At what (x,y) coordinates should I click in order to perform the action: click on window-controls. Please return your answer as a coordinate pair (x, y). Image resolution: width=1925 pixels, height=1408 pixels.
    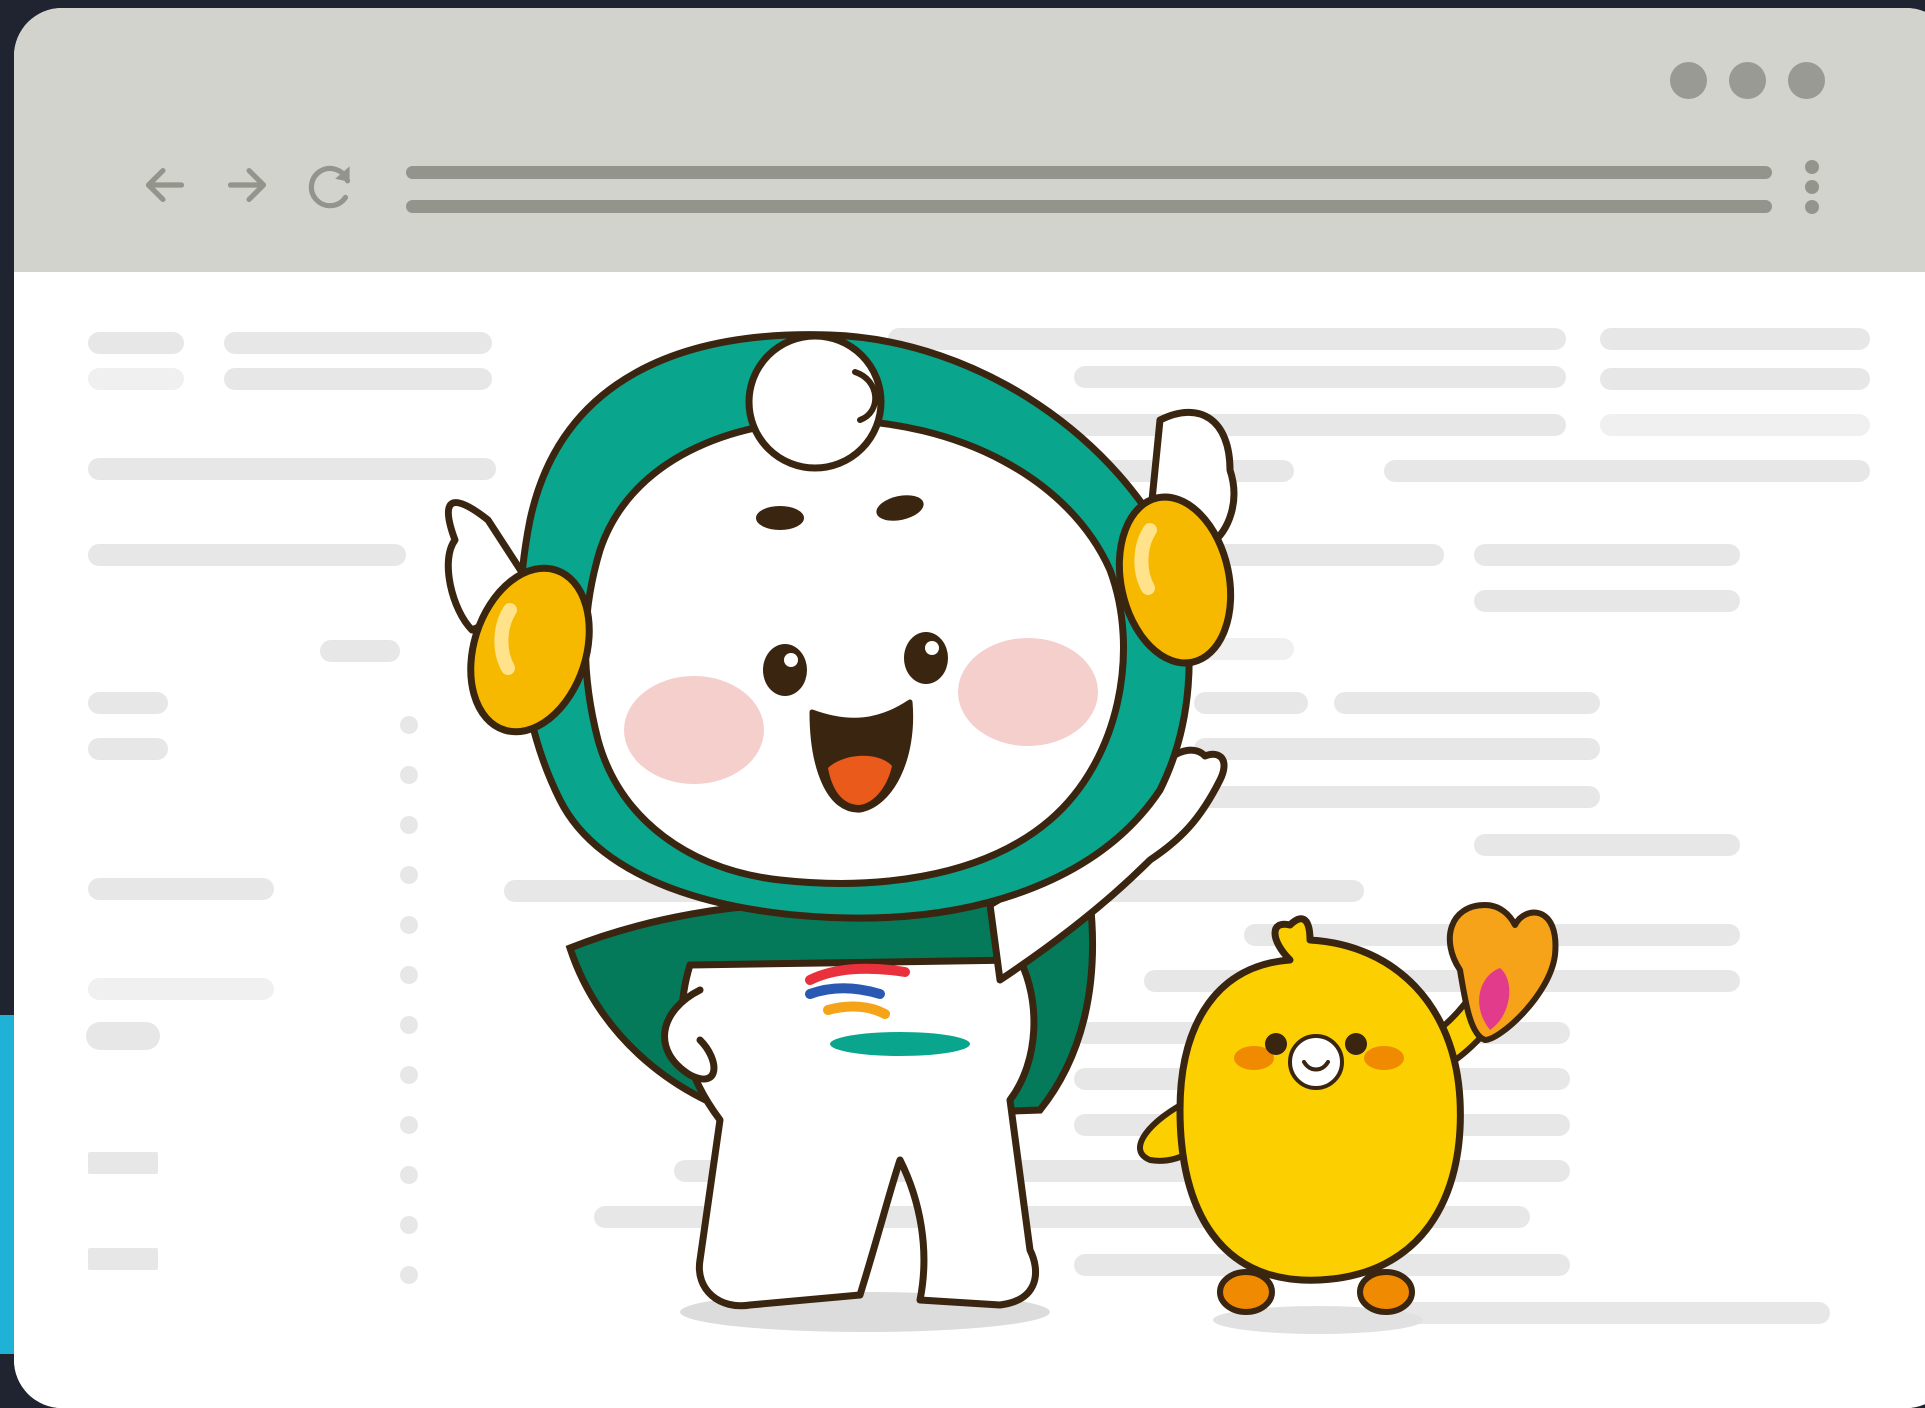
    Looking at the image, I should click on (1747, 80).